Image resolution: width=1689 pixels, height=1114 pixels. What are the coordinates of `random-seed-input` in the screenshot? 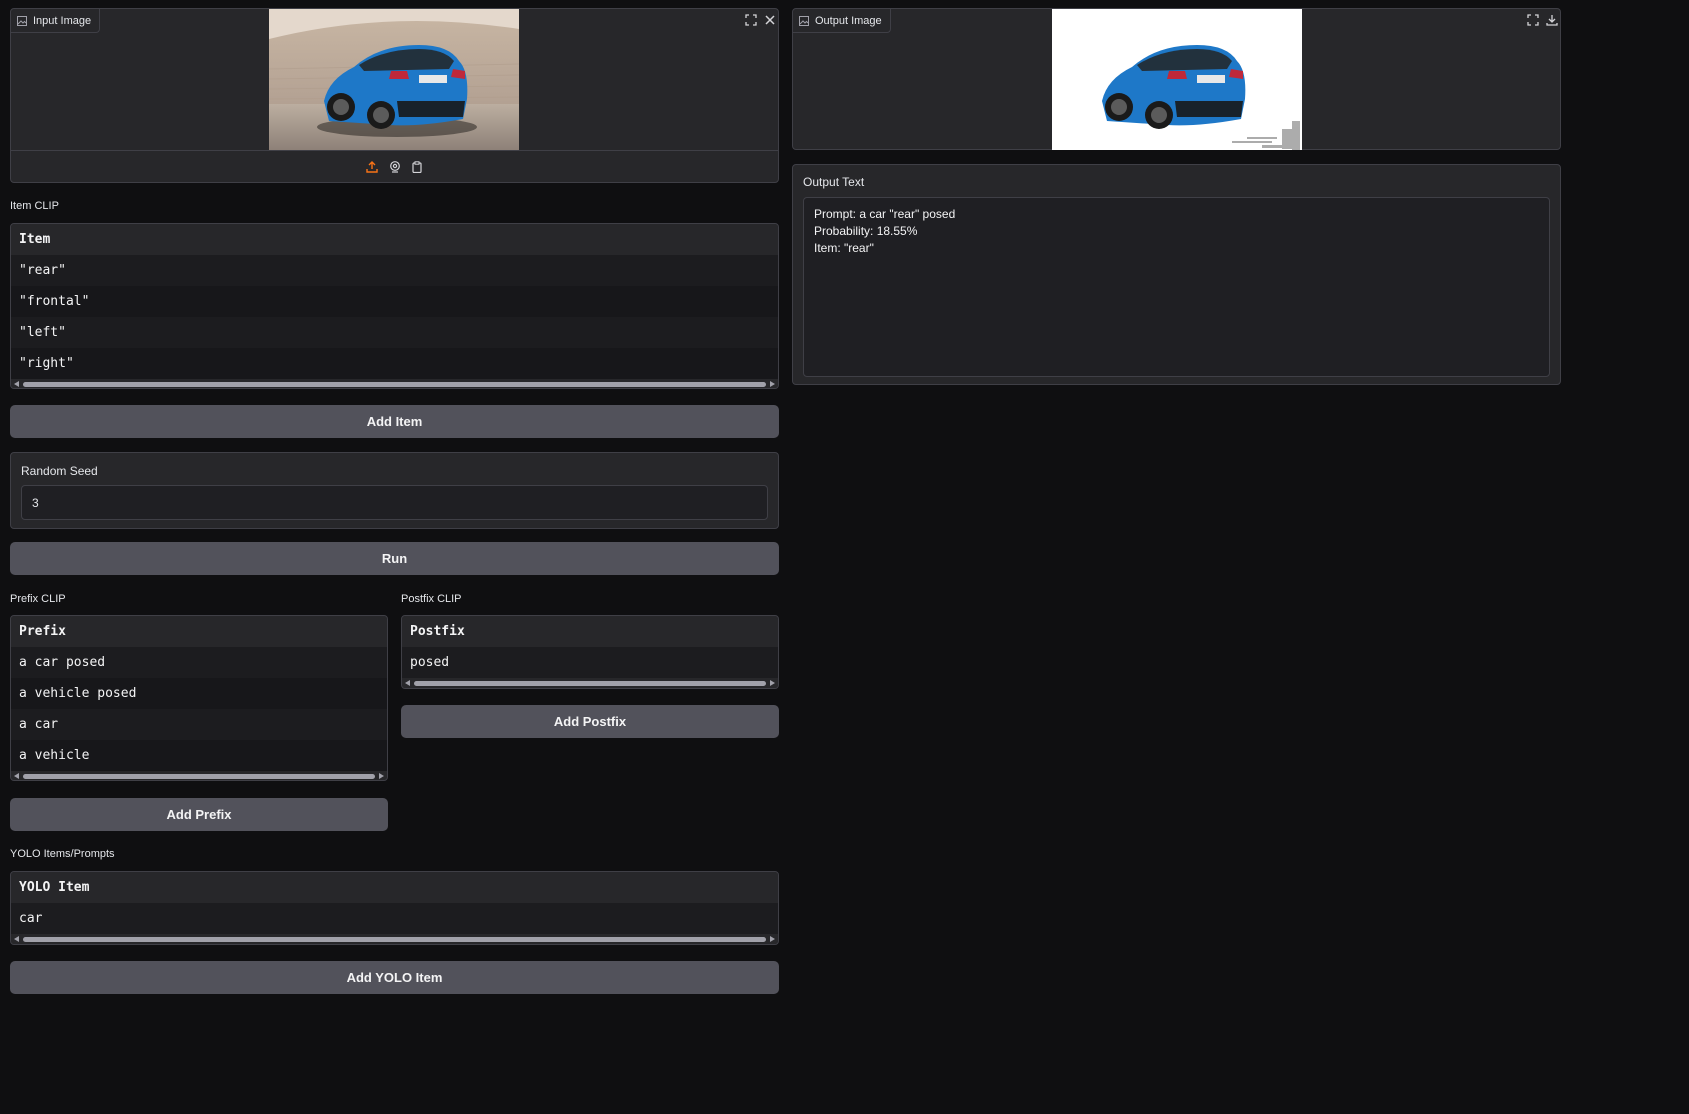 It's located at (394, 502).